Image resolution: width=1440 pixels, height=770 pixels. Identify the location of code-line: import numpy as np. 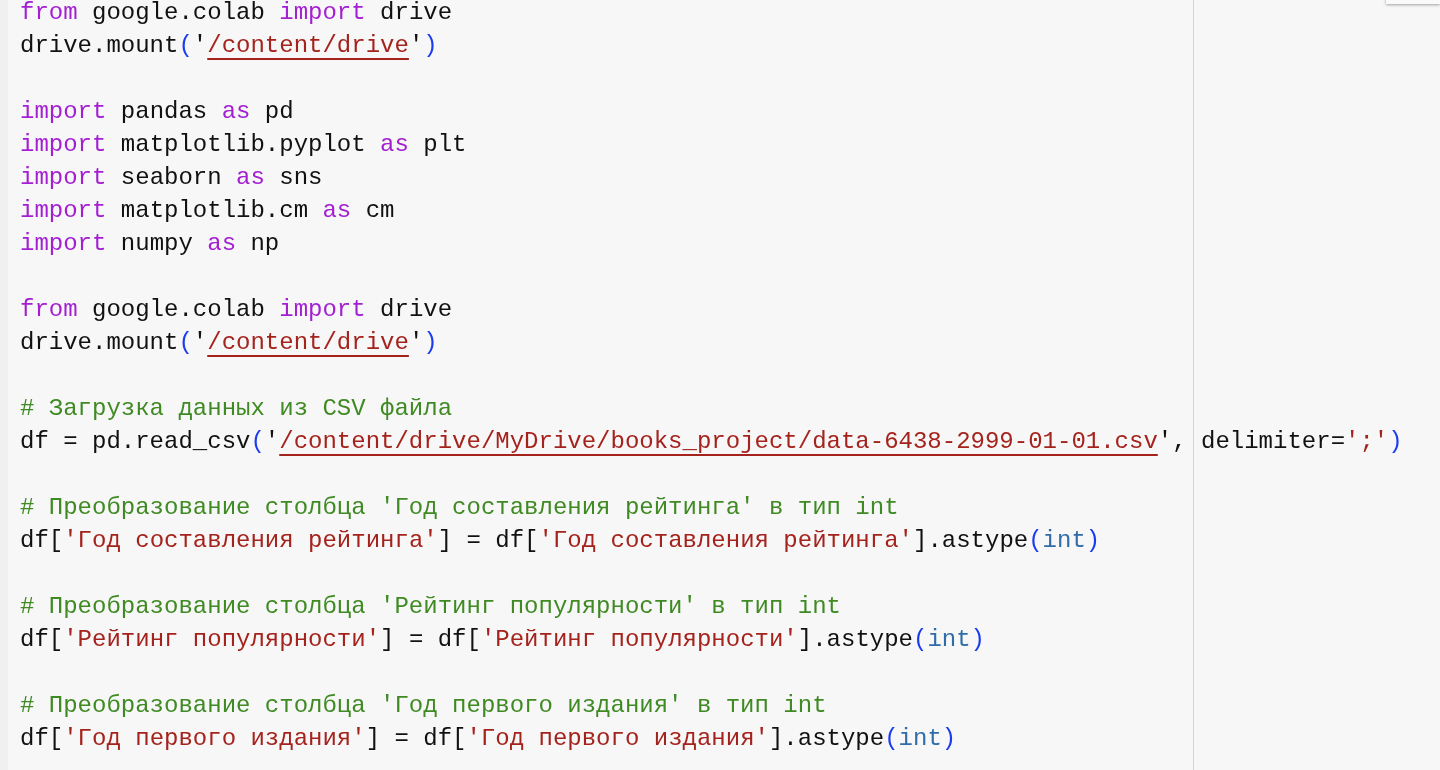
(150, 244).